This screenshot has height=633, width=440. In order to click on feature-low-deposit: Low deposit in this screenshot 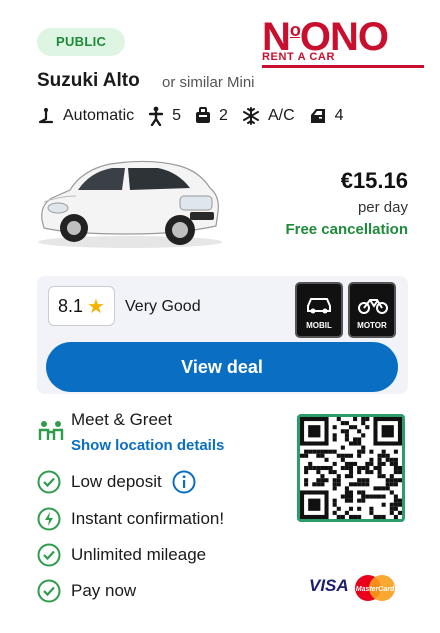, I will do `click(116, 482)`.